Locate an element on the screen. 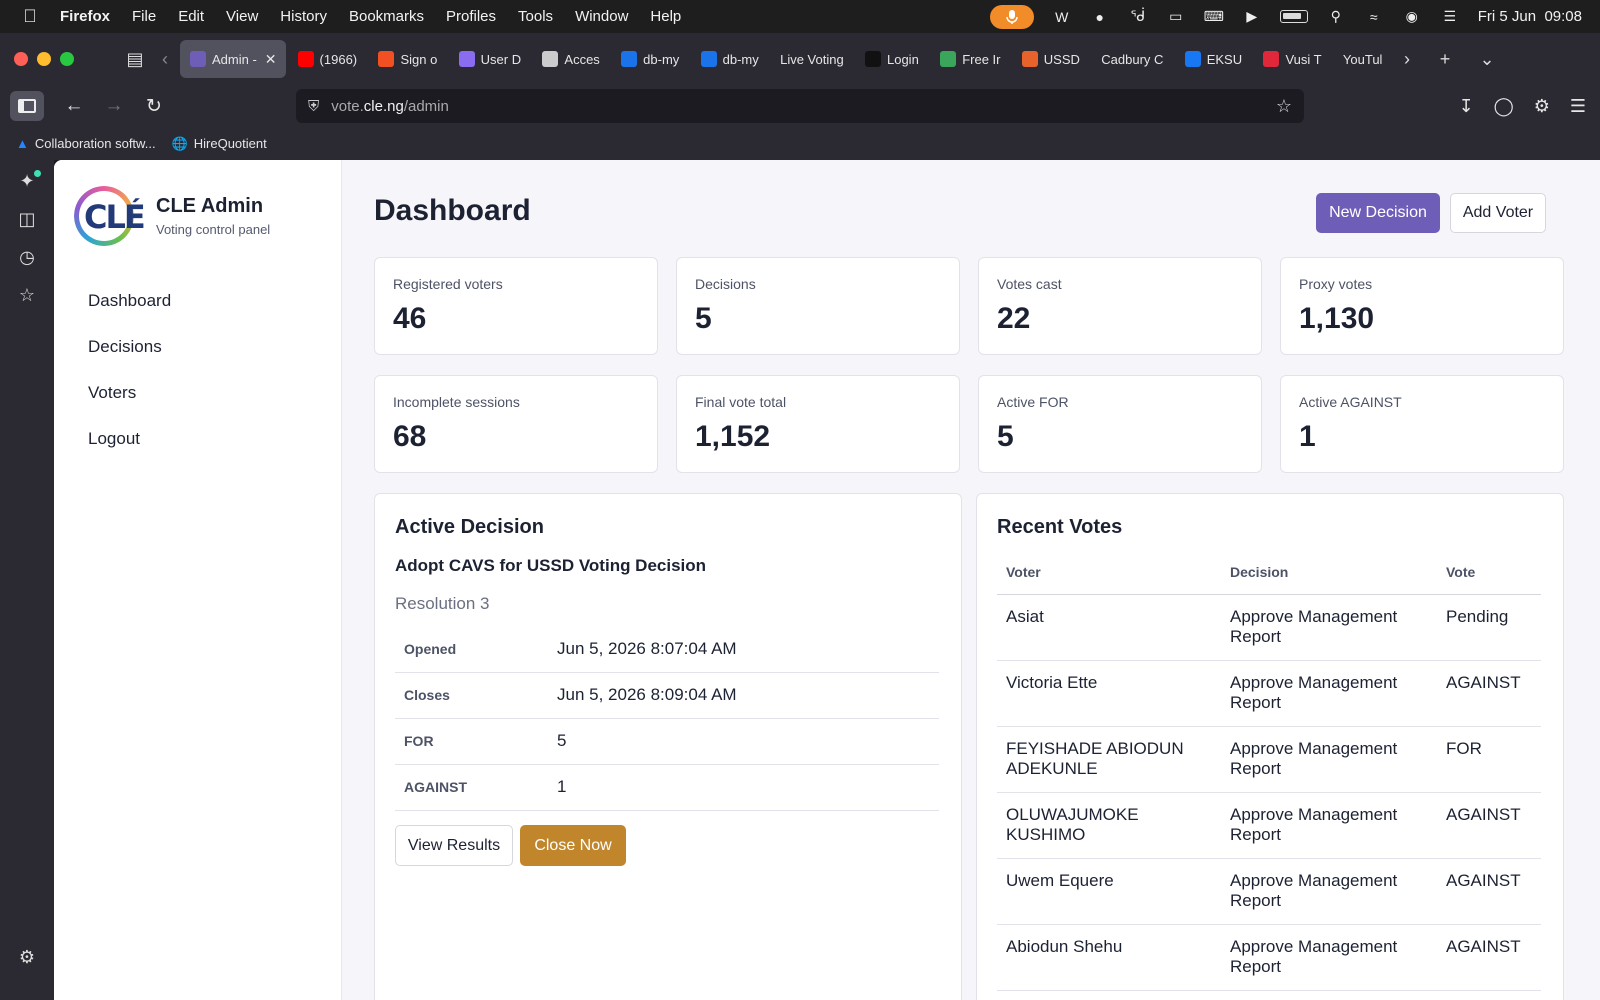 The height and width of the screenshot is (1000, 1600). new-decision-button: New Decision is located at coordinates (1378, 213).